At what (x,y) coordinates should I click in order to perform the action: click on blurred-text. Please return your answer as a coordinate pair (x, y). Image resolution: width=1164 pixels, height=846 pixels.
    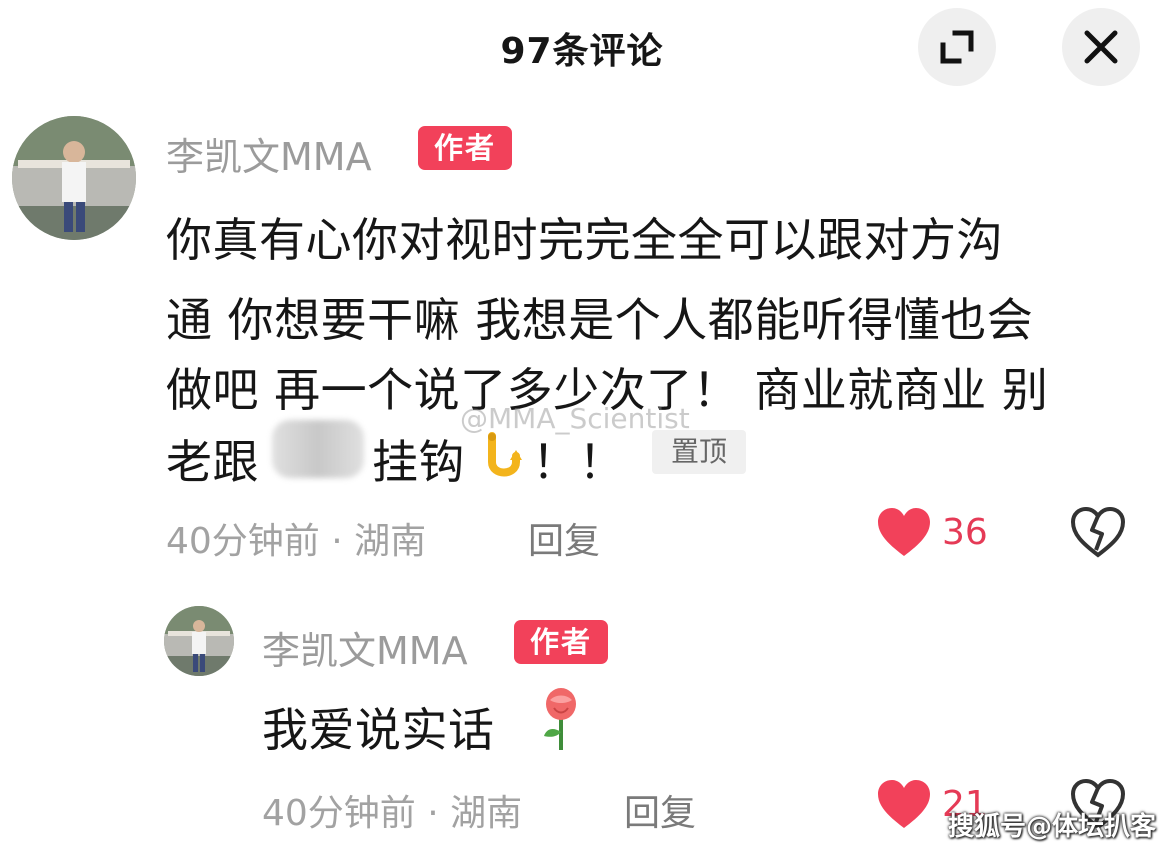
    Looking at the image, I should click on (318, 449).